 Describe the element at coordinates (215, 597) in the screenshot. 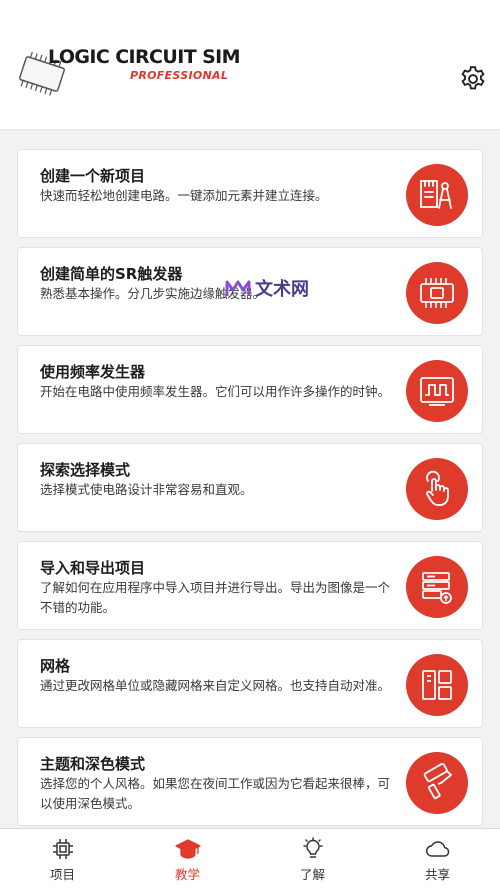

I see `card-description: 了解如何在应用程序中导入项目并进行导出。导出为图像是一个不错的功能。` at that location.